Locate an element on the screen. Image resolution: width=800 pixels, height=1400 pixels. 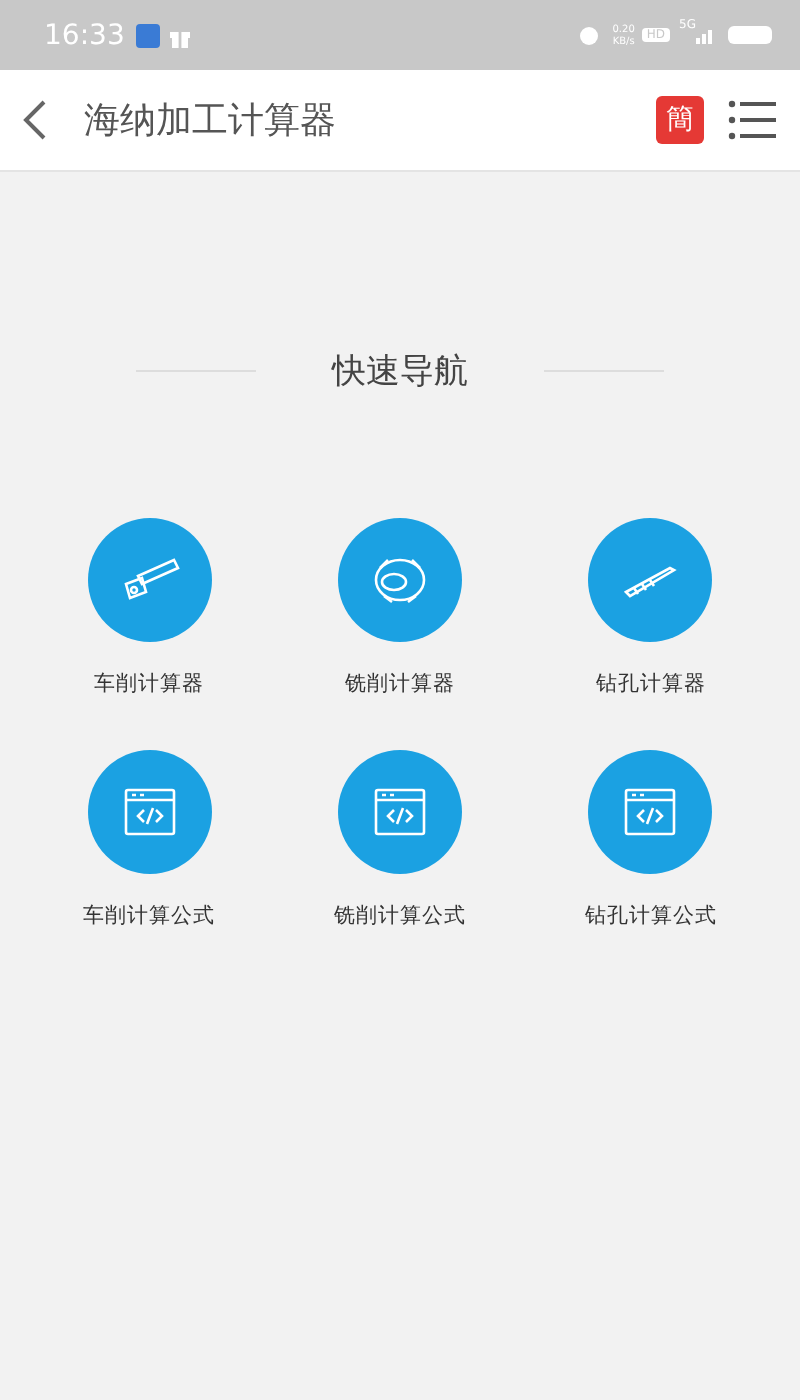
nav-label: 钻孔计算器 is located at coordinates (650, 684).